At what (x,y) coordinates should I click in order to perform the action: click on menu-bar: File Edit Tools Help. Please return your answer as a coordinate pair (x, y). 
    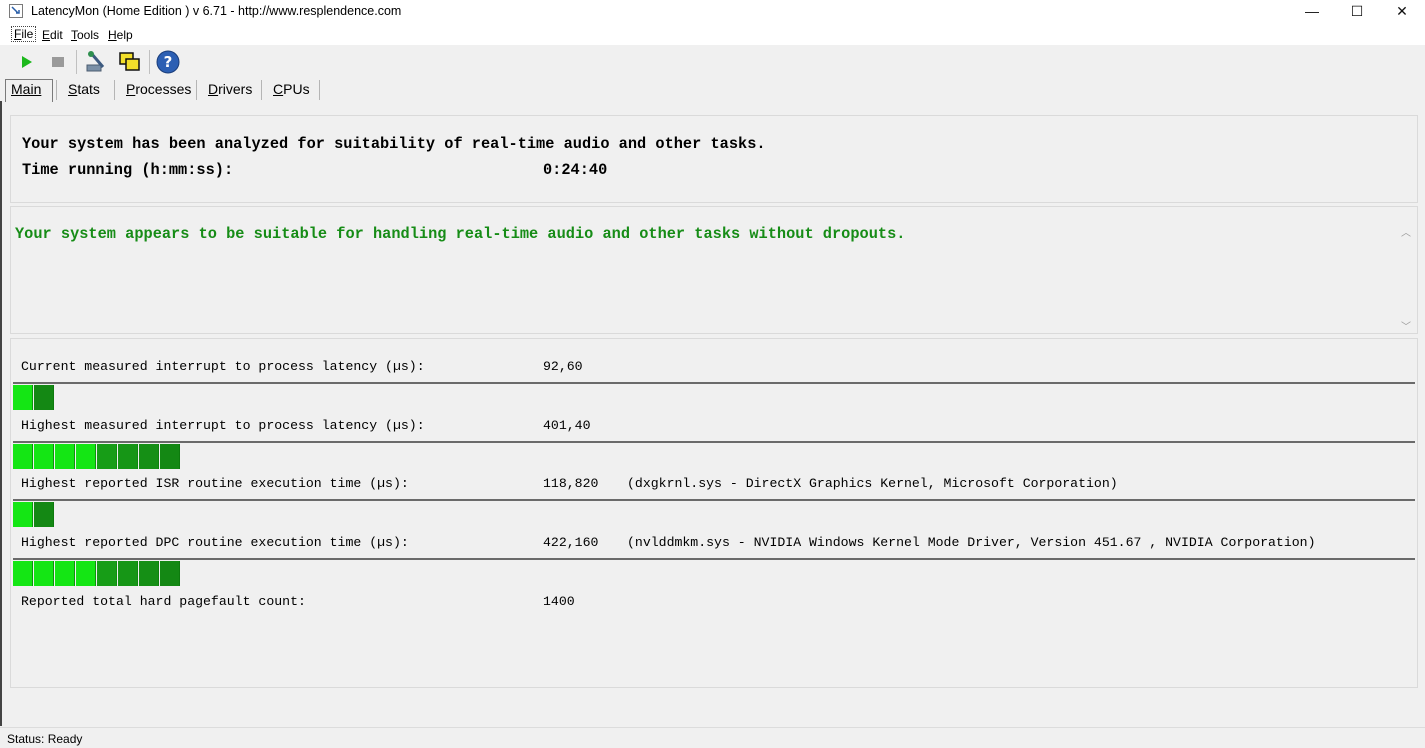
    Looking at the image, I should click on (712, 34).